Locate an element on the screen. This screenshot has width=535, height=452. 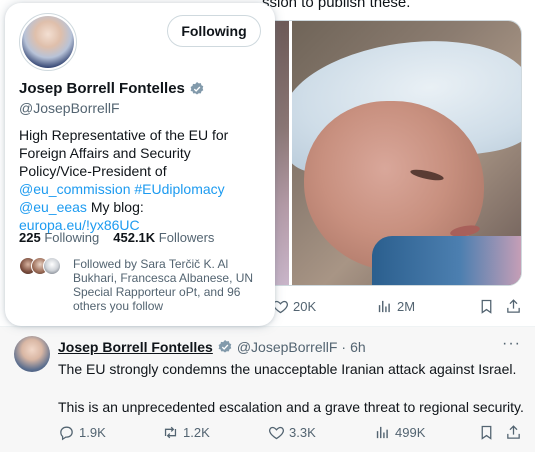
views-button: 499K is located at coordinates (399, 432).